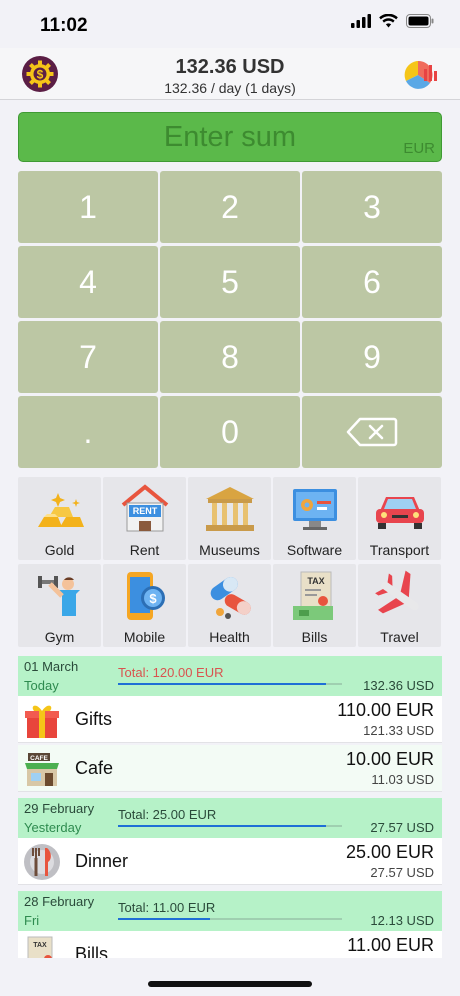 Image resolution: width=460 pixels, height=996 pixels. What do you see at coordinates (59, 550) in the screenshot?
I see `category-label: Gold` at bounding box center [59, 550].